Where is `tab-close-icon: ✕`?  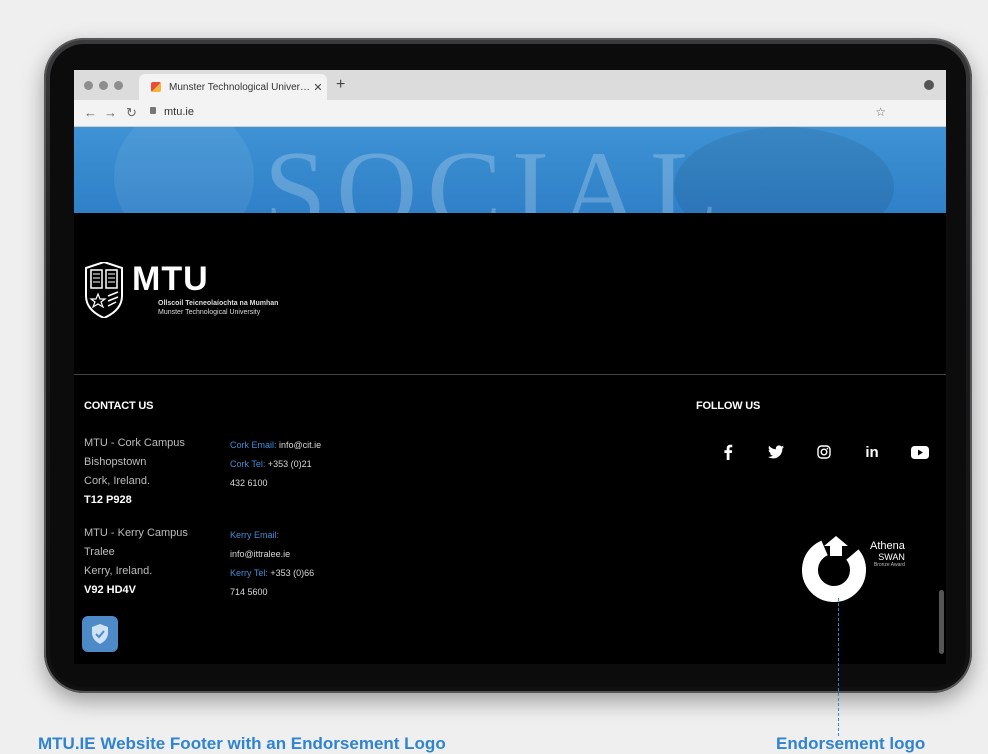
tab-close-icon: ✕ is located at coordinates (318, 87).